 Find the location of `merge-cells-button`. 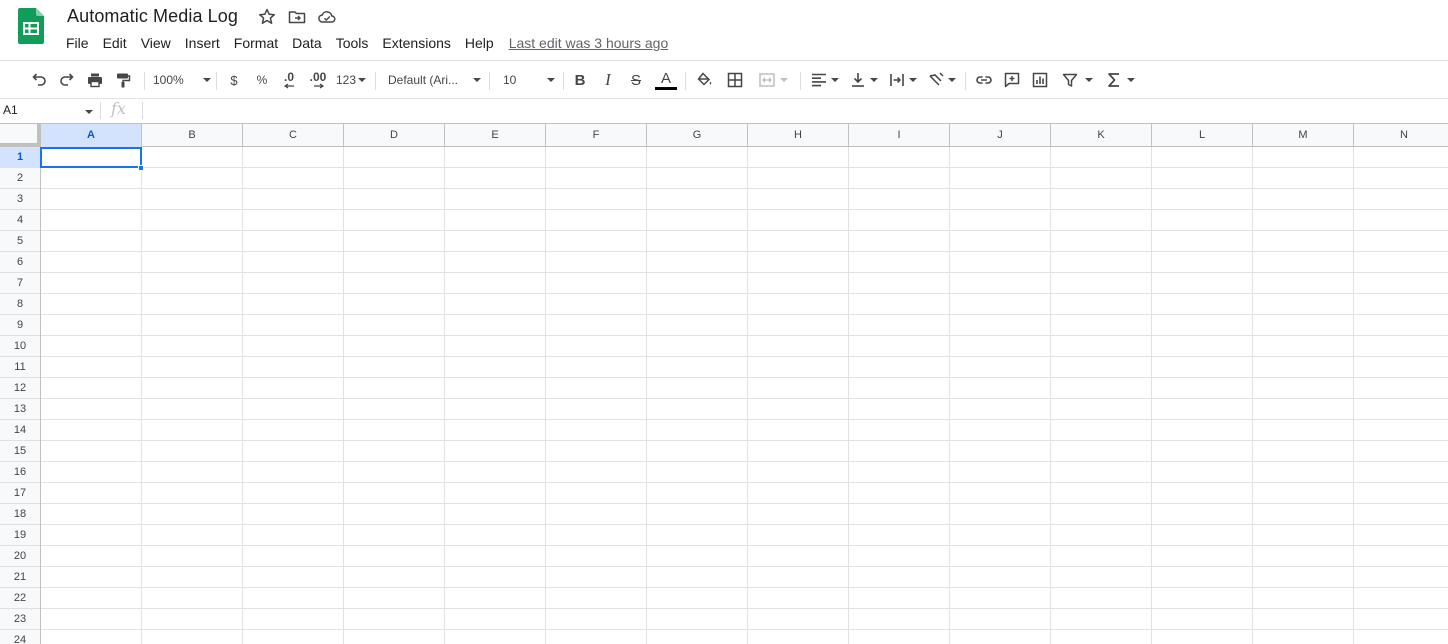

merge-cells-button is located at coordinates (773, 80).